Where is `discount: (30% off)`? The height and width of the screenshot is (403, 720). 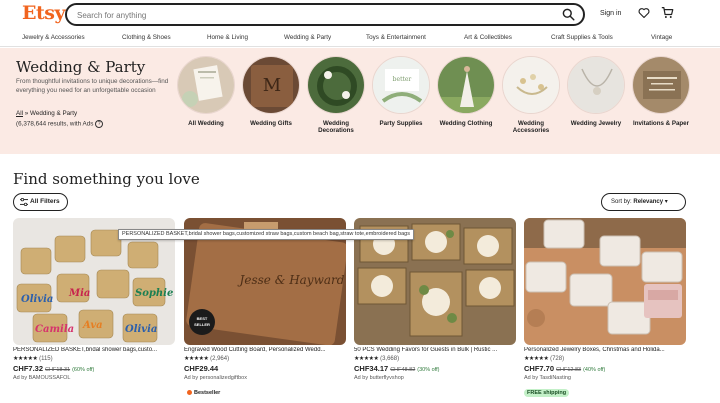 discount: (30% off) is located at coordinates (428, 370).